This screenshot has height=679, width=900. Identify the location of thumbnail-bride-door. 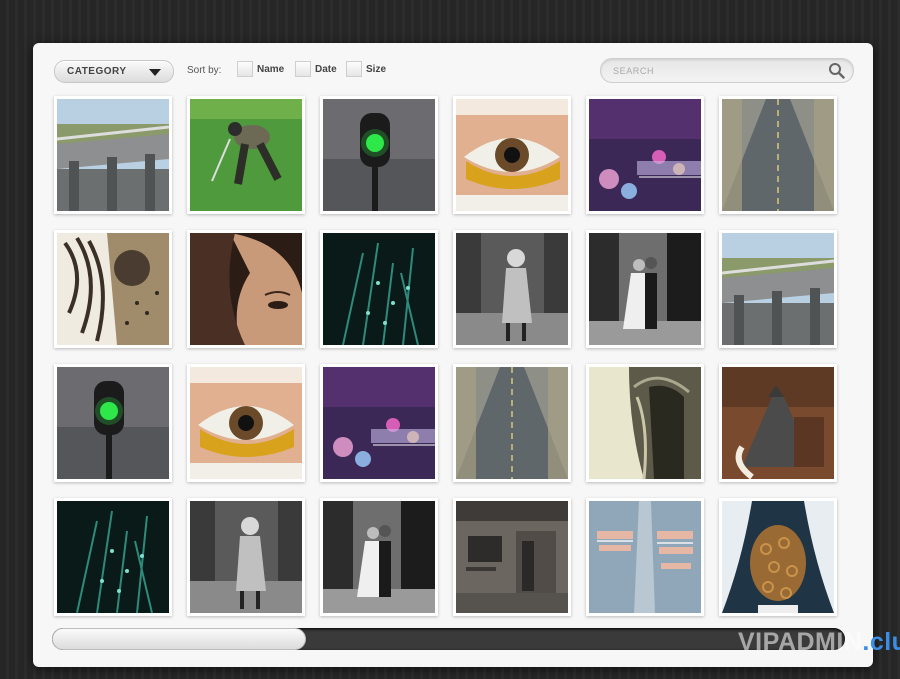
(778, 423).